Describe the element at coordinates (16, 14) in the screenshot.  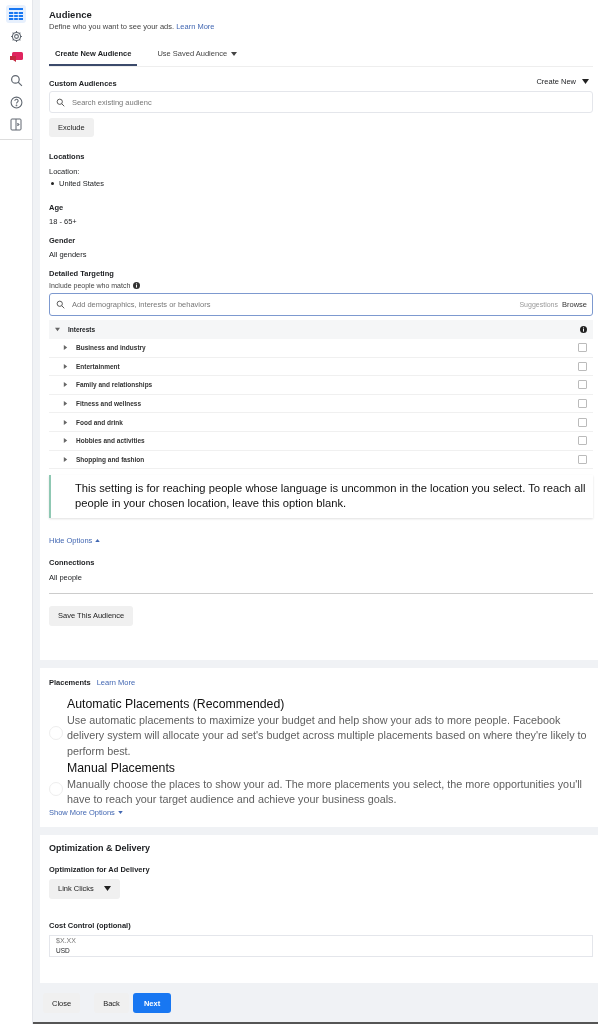
I see `table-view-icon` at that location.